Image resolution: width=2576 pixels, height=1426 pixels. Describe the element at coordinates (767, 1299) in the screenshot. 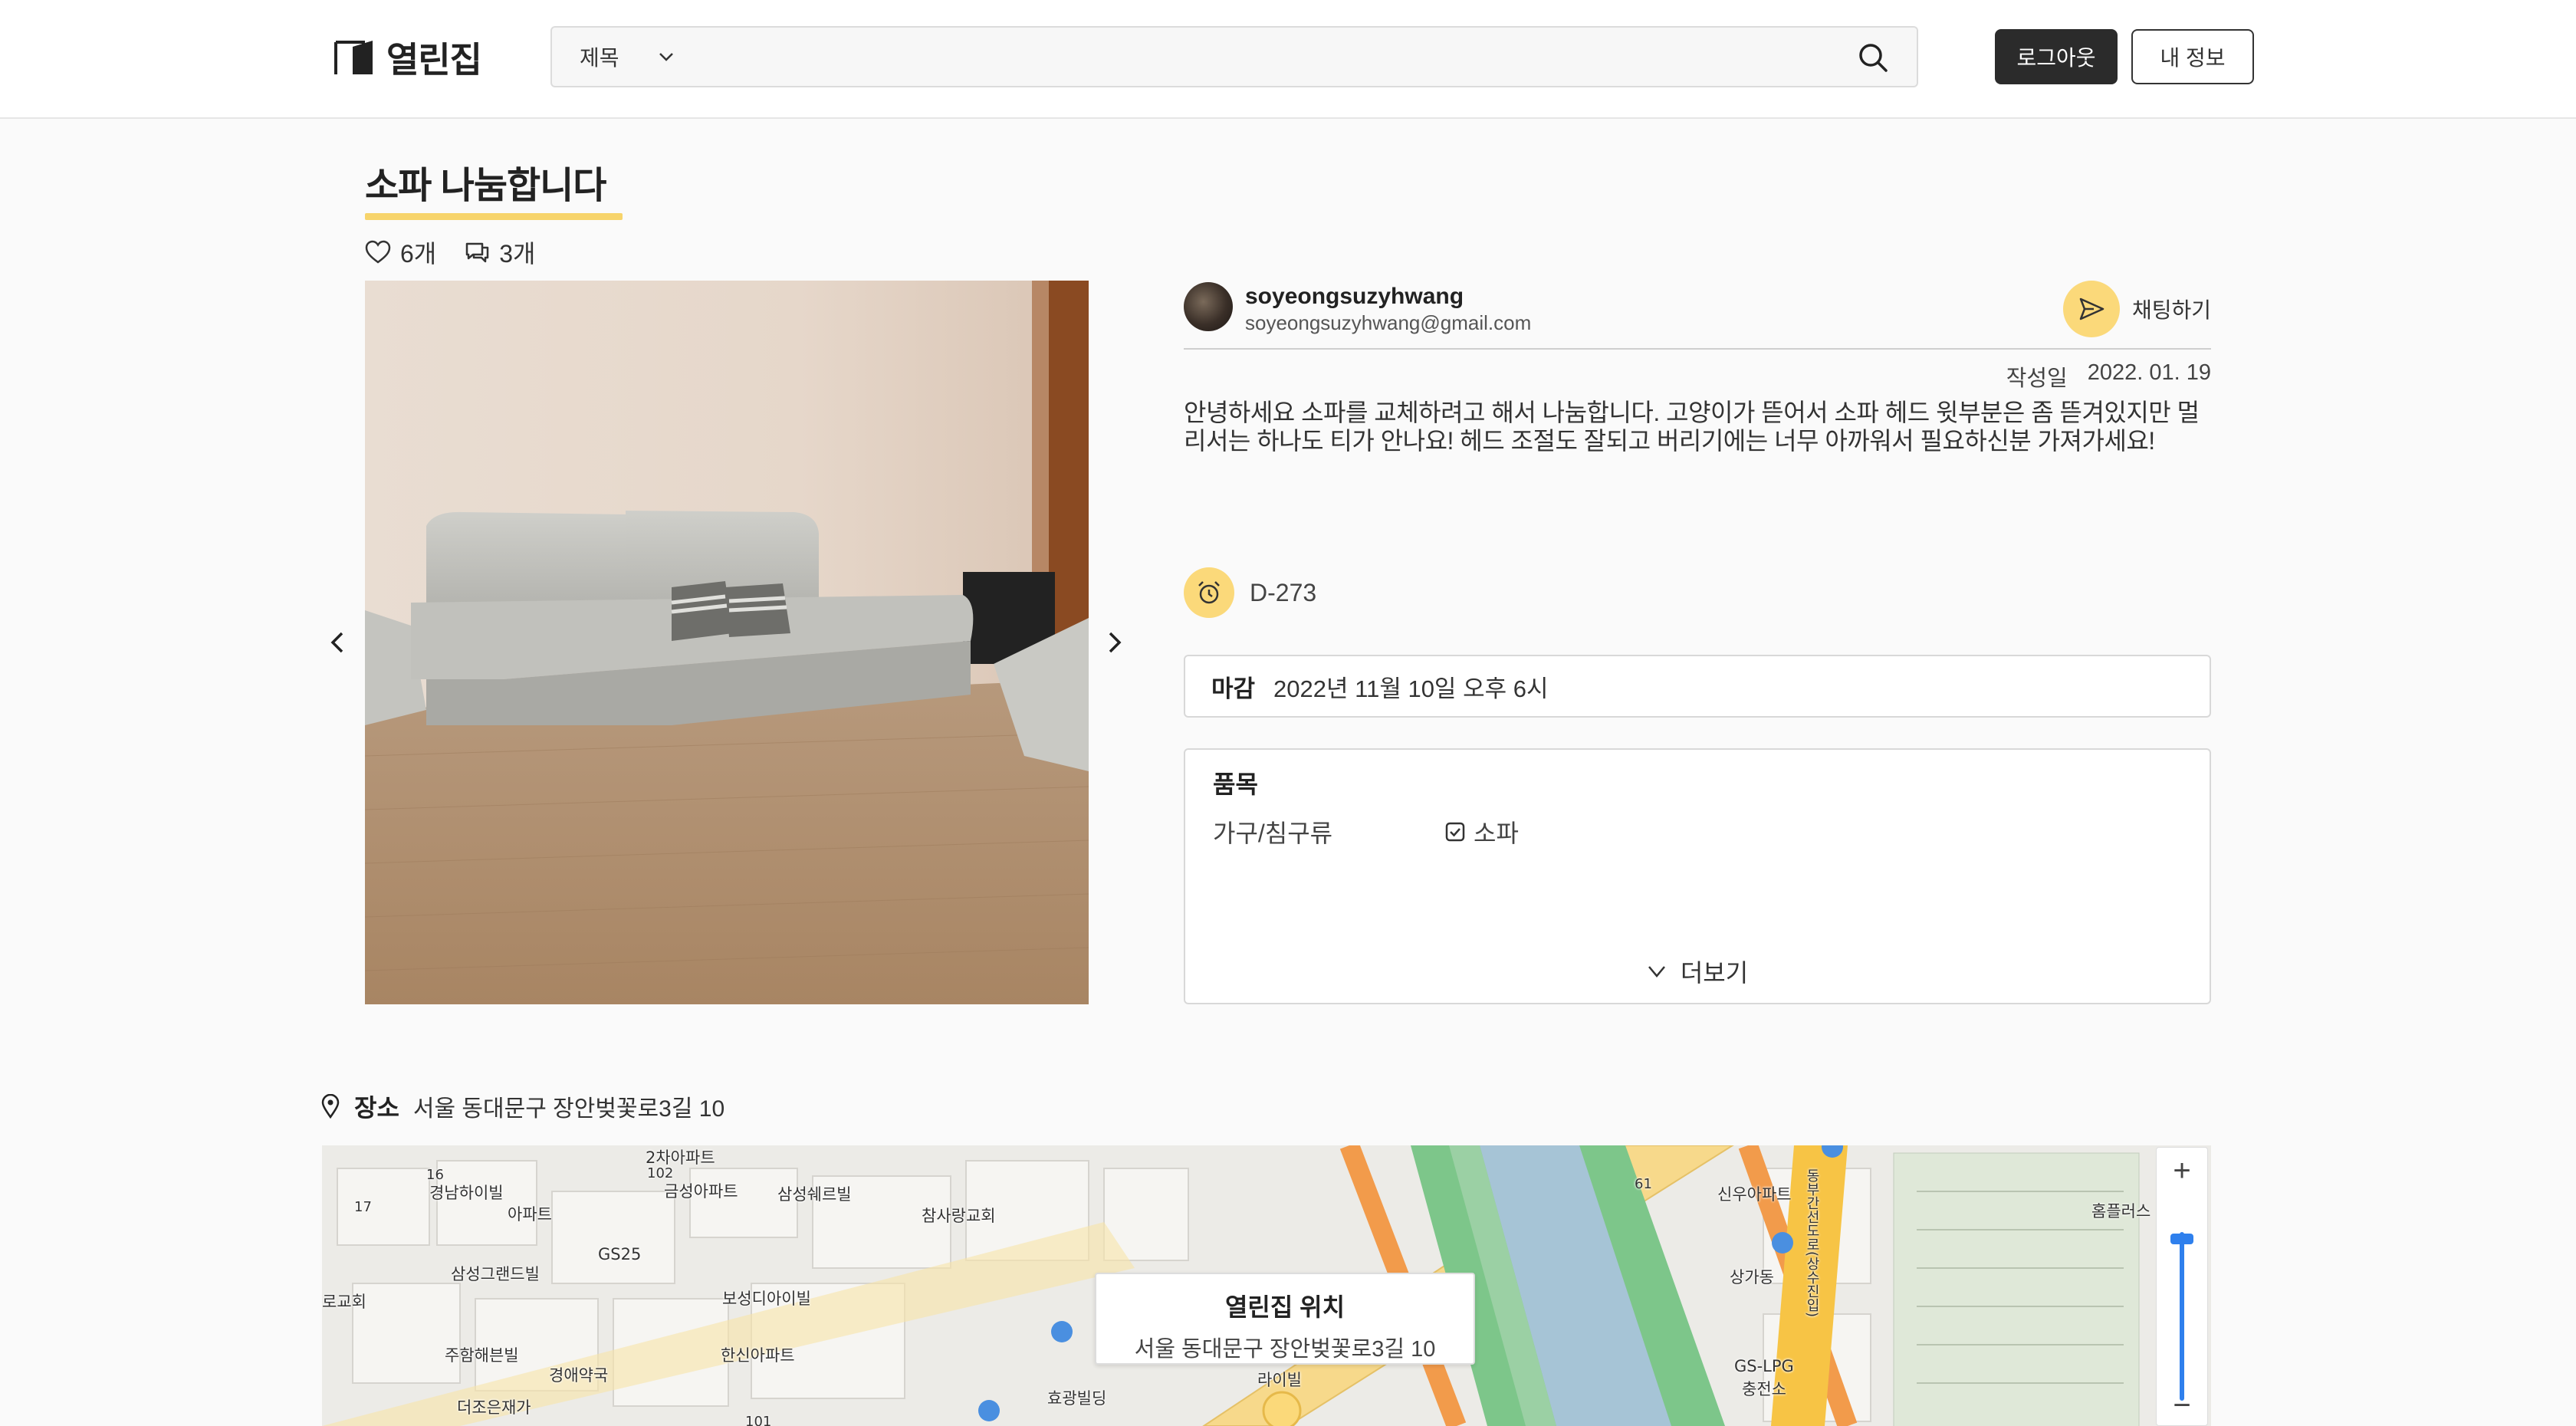

I see `map-label: 보성디아이빌` at that location.